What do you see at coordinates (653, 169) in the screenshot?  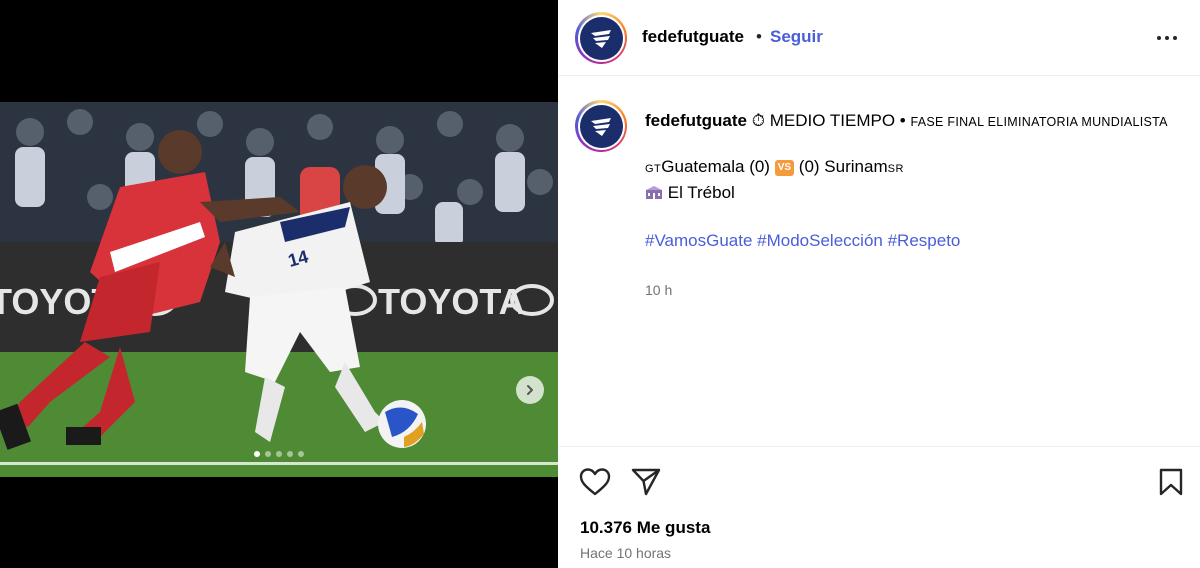 I see `flag-gt-icon: GT` at bounding box center [653, 169].